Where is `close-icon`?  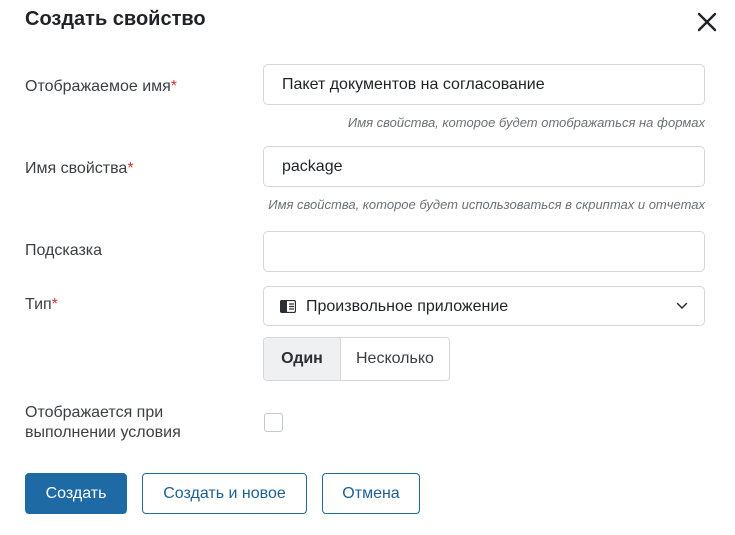
close-icon is located at coordinates (707, 22).